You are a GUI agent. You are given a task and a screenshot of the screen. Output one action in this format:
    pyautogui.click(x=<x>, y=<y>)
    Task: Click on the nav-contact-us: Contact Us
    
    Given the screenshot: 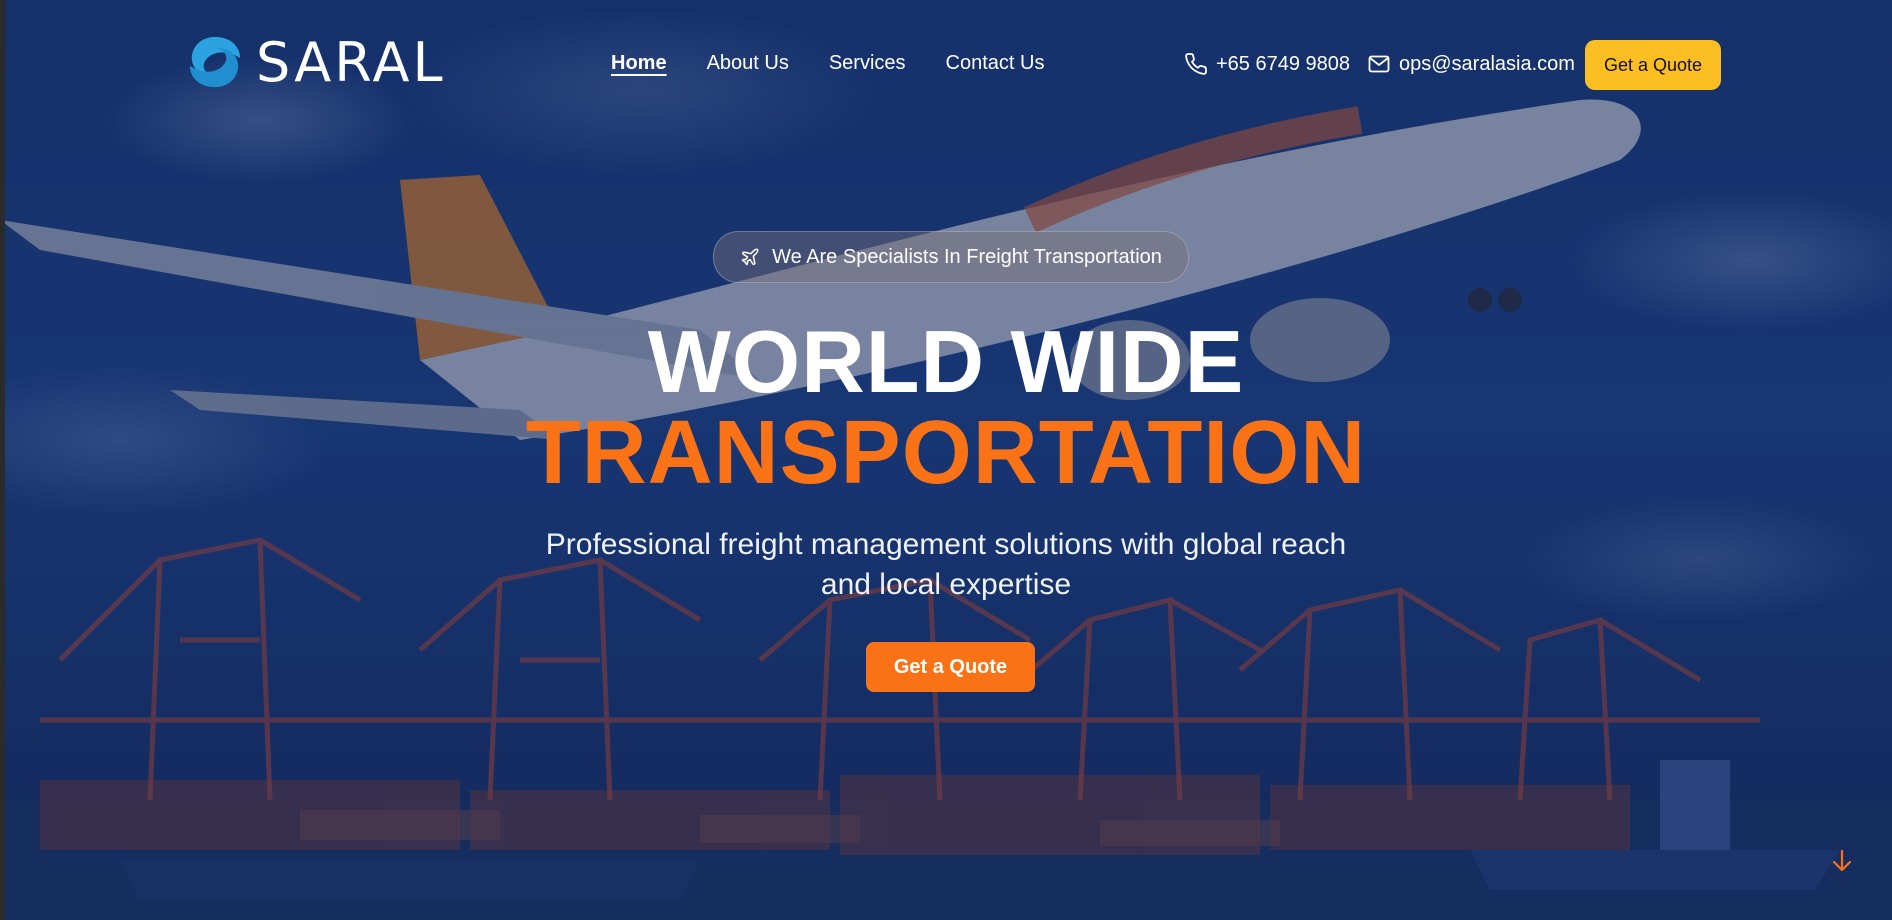 What is the action you would take?
    pyautogui.click(x=995, y=63)
    